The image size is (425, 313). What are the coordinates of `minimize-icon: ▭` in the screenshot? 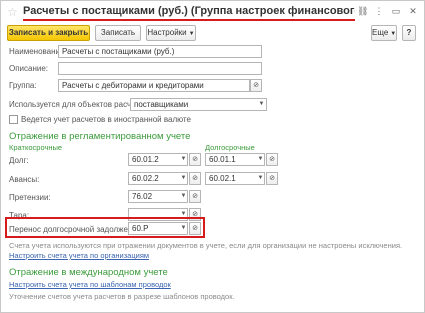 It's located at (396, 11).